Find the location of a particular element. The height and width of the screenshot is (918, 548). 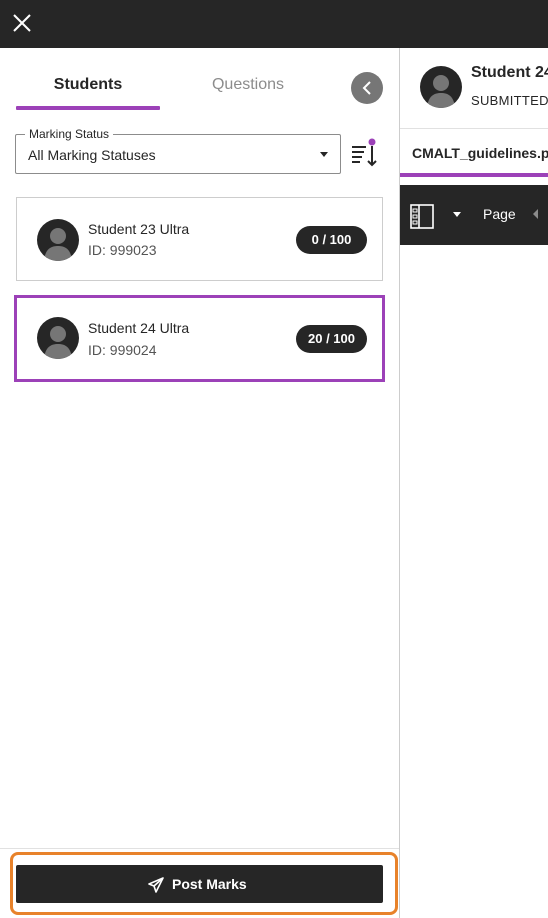

tab-questions: Questions is located at coordinates (248, 85).